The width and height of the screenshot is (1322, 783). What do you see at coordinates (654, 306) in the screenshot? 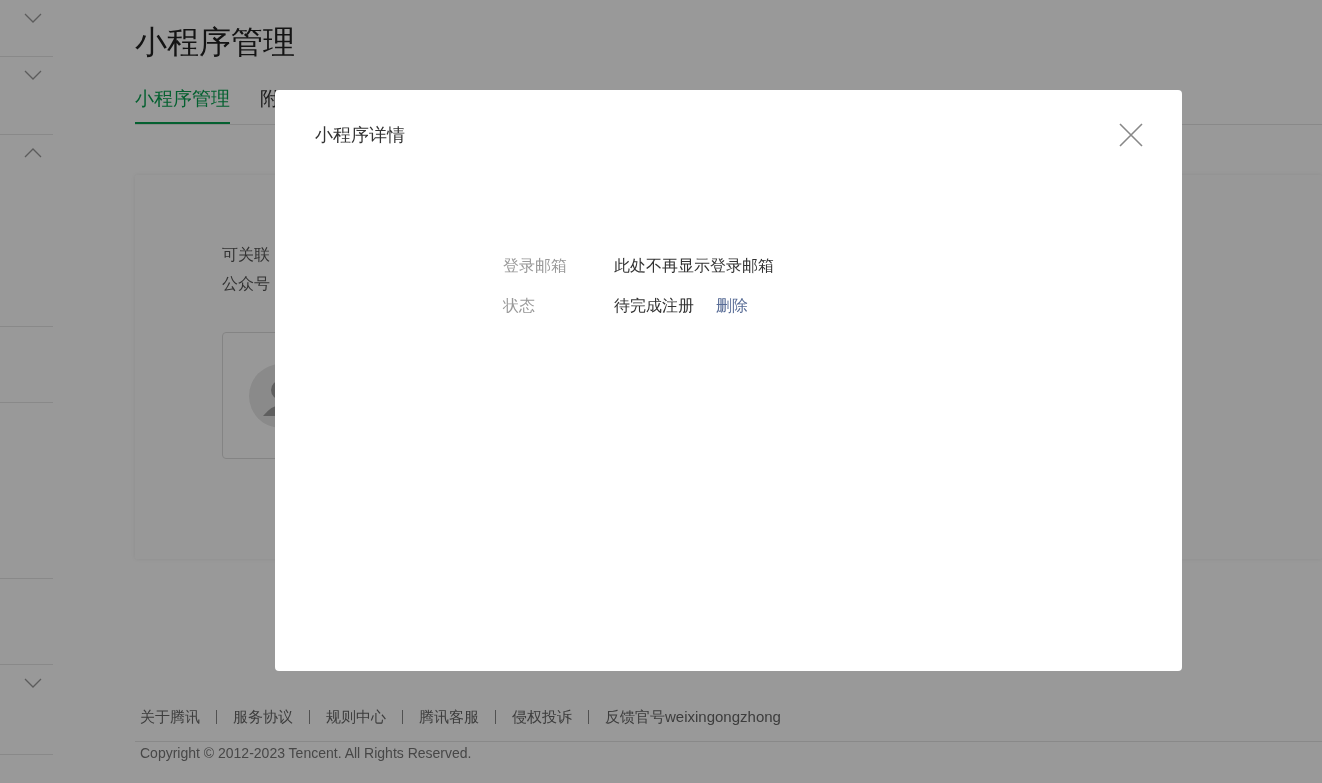
I see `field-value: 待完成注册` at bounding box center [654, 306].